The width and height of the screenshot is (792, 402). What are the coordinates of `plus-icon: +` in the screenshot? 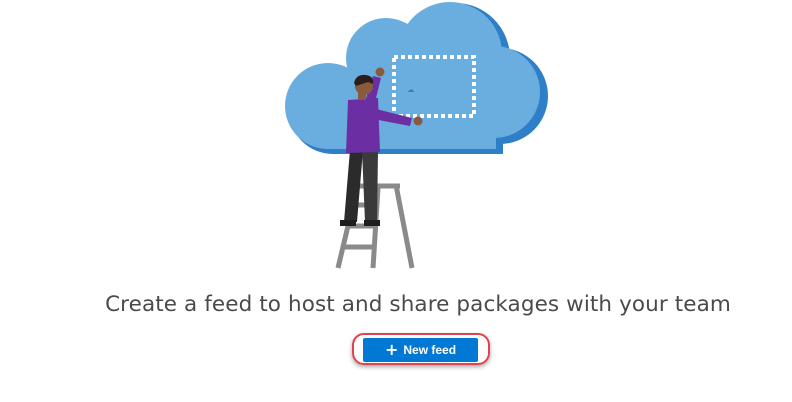 It's located at (391, 349).